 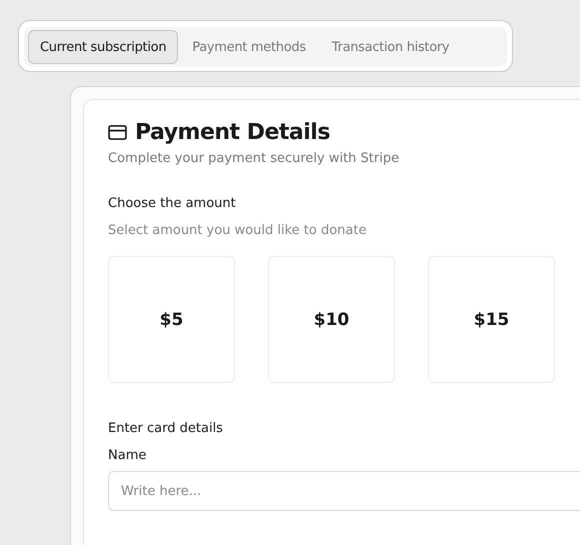 I want to click on tab: Payment methods, so click(x=249, y=47).